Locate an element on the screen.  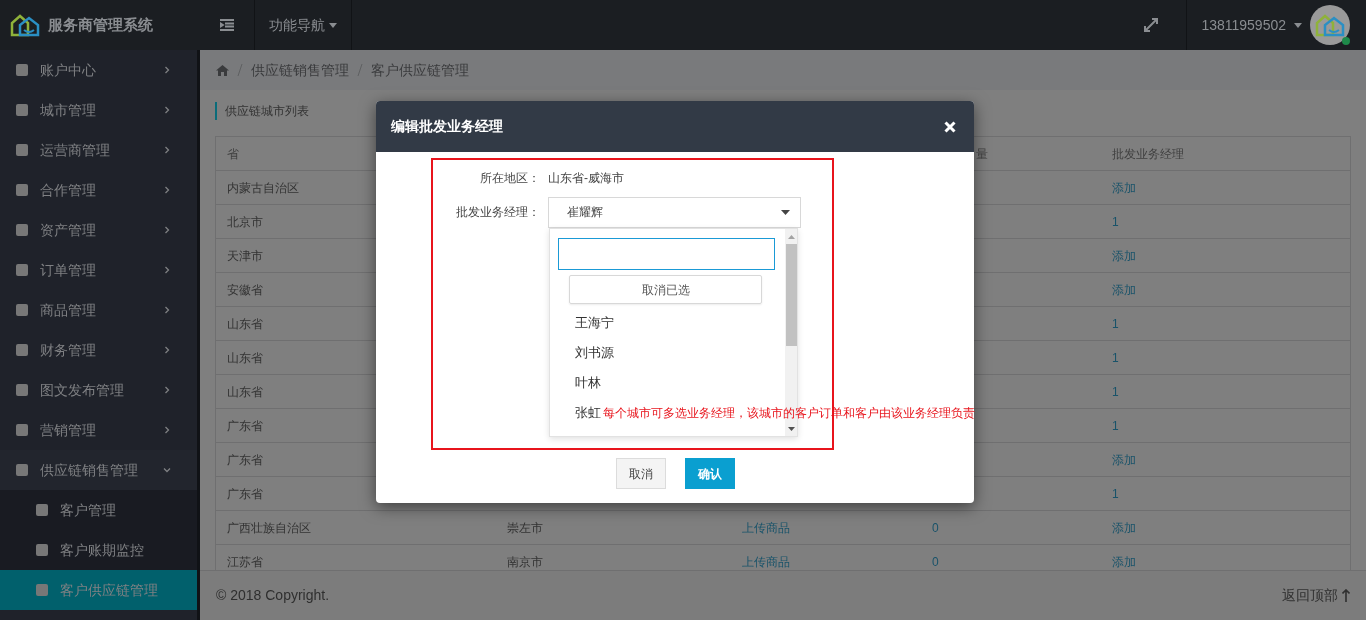
sidebar-item: 财务管理 is located at coordinates (98, 350).